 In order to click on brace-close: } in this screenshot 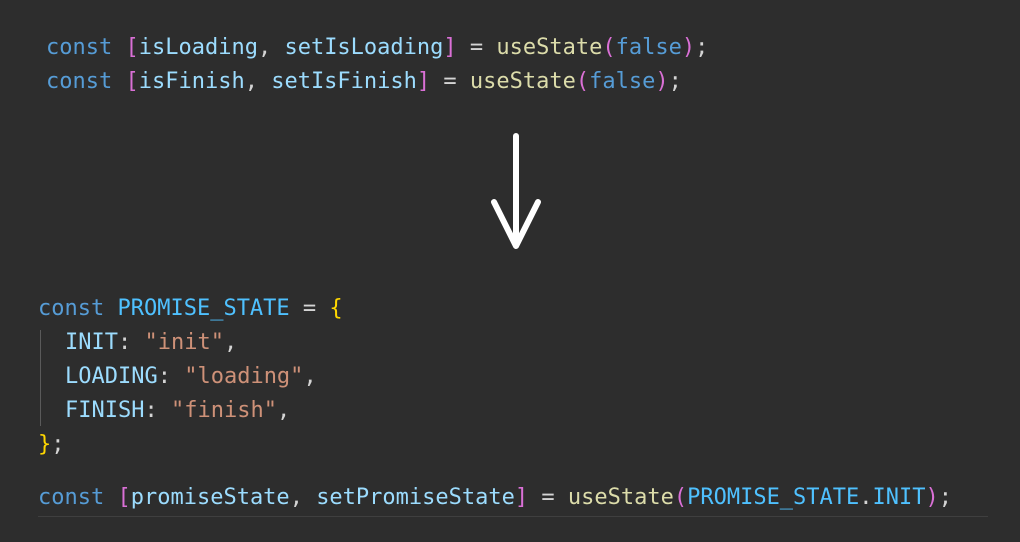, I will do `click(45, 444)`.